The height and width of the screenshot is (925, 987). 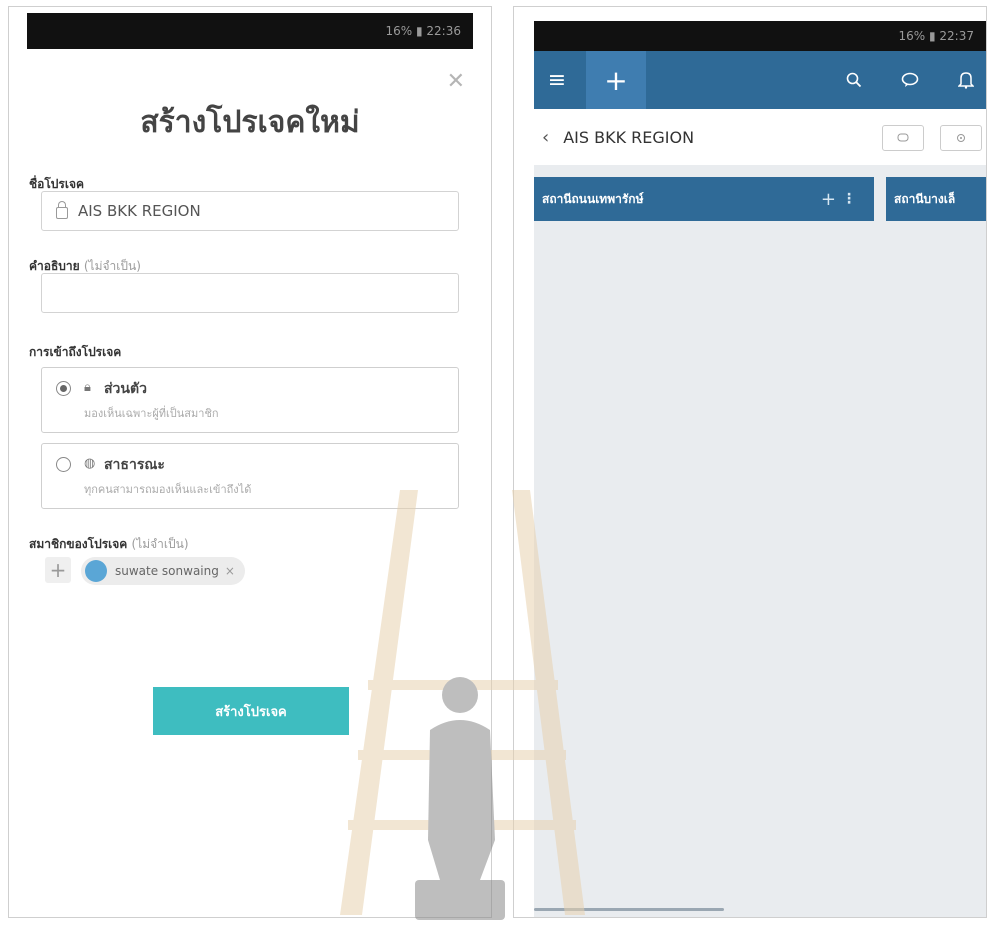 I want to click on modal-title: สร้างโปรเจคใหม่, so click(x=250, y=122).